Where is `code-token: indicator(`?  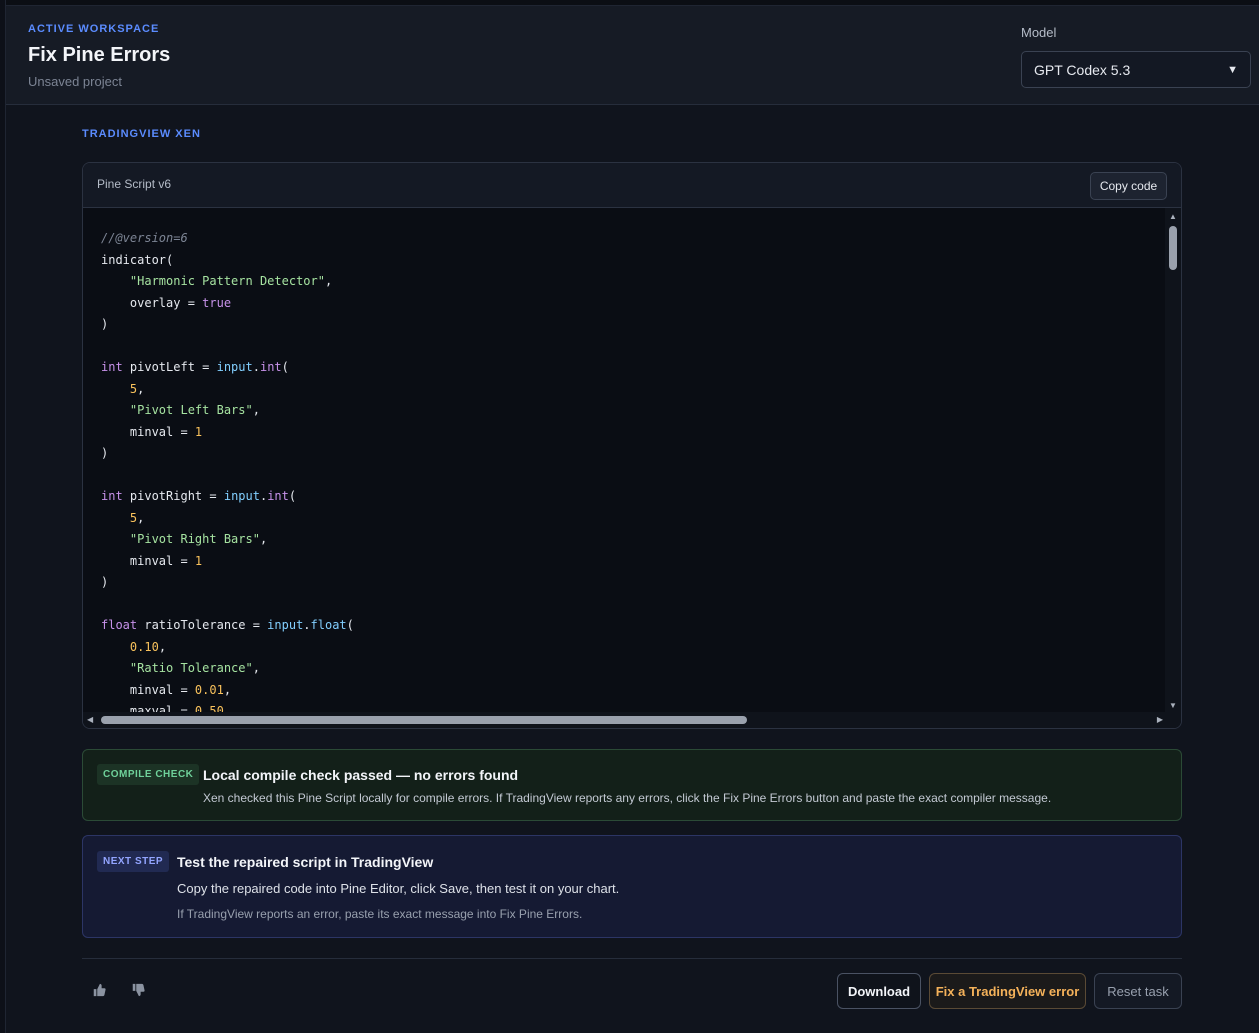
code-token: indicator( is located at coordinates (137, 259).